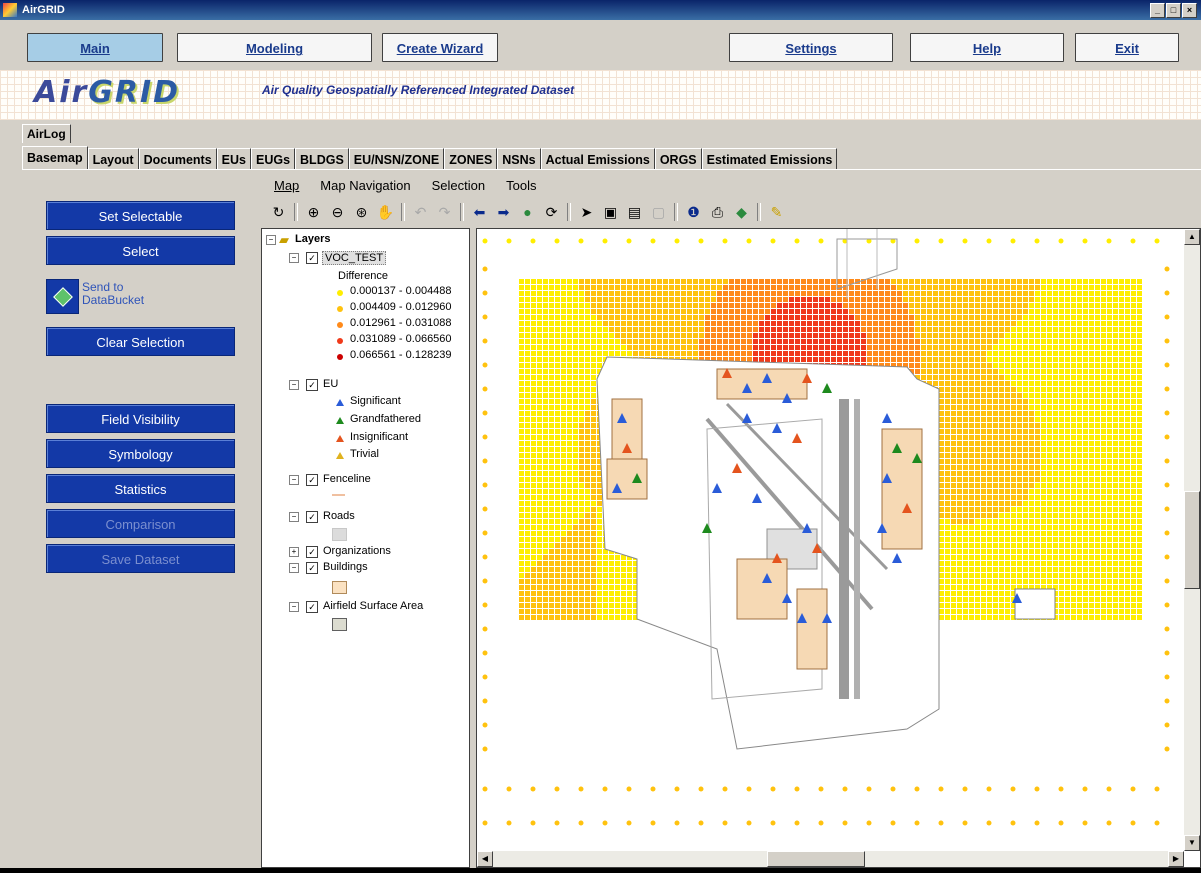  Describe the element at coordinates (357, 551) in the screenshot. I see `organizations-layer-label: Organizations` at that location.